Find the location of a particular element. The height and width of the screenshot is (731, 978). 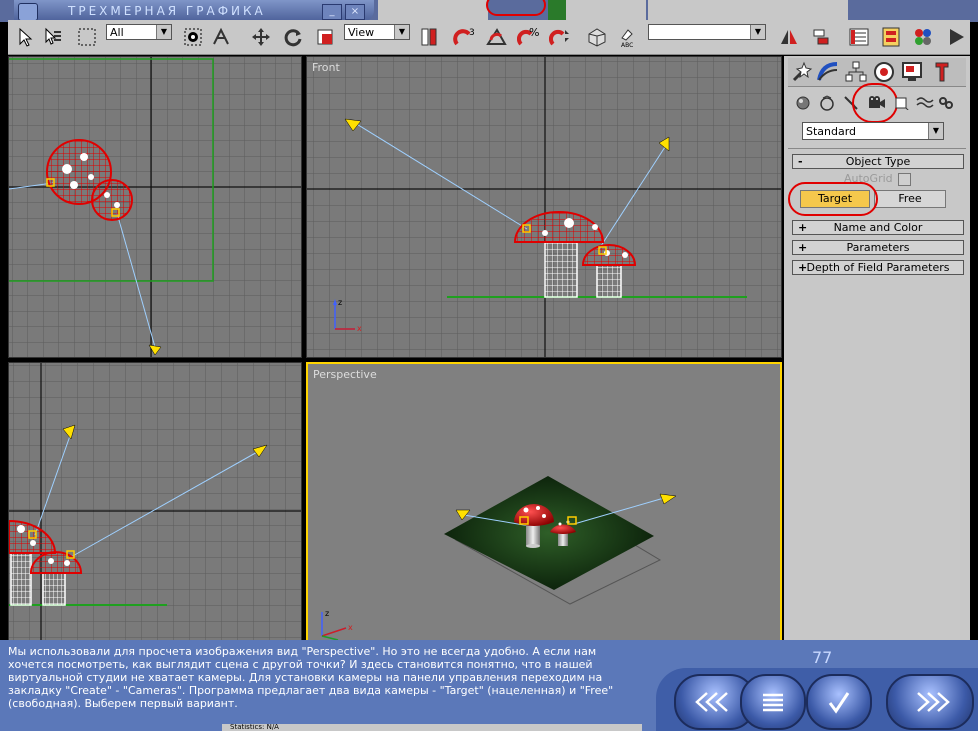

rollout-parameters: + Parameters is located at coordinates (878, 247).